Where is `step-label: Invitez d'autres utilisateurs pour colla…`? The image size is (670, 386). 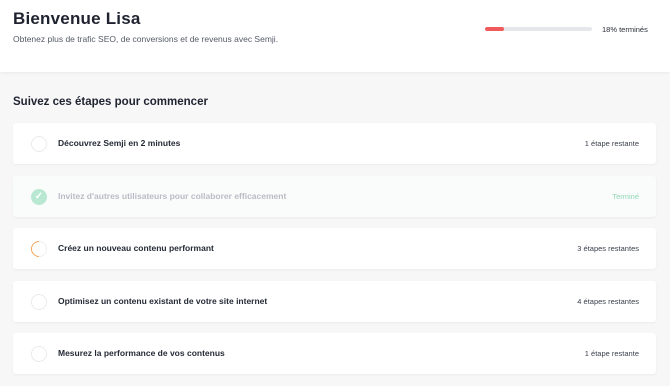
step-label: Invitez d'autres utilisateurs pour colla… is located at coordinates (172, 195).